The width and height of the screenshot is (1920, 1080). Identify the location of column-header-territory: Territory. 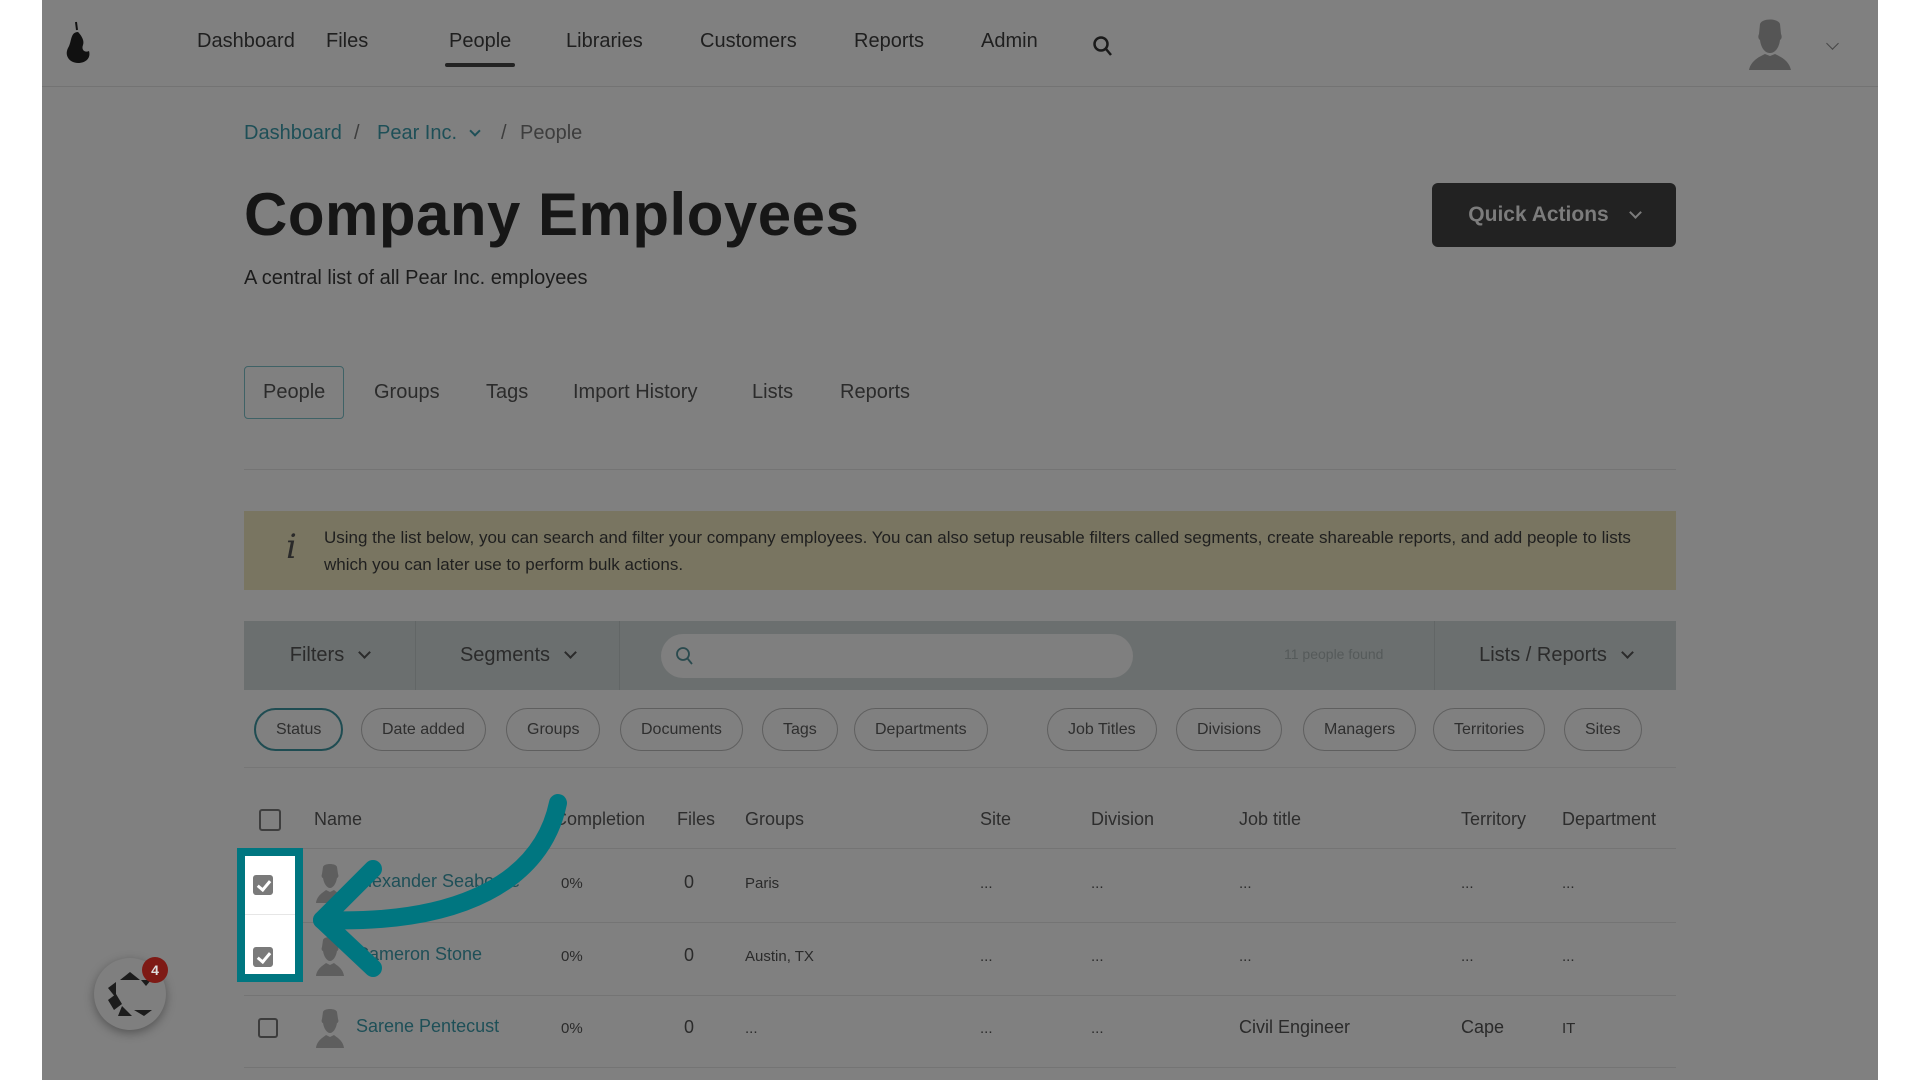
(1493, 819).